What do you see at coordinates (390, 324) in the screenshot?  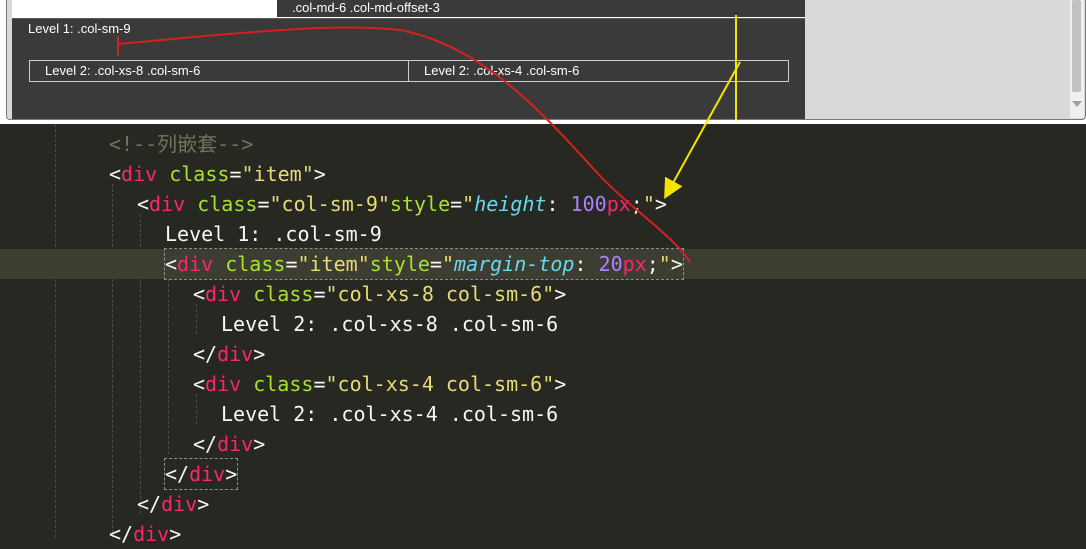 I see `code-token: Level 2: .col-xs-8 .col-sm-6` at bounding box center [390, 324].